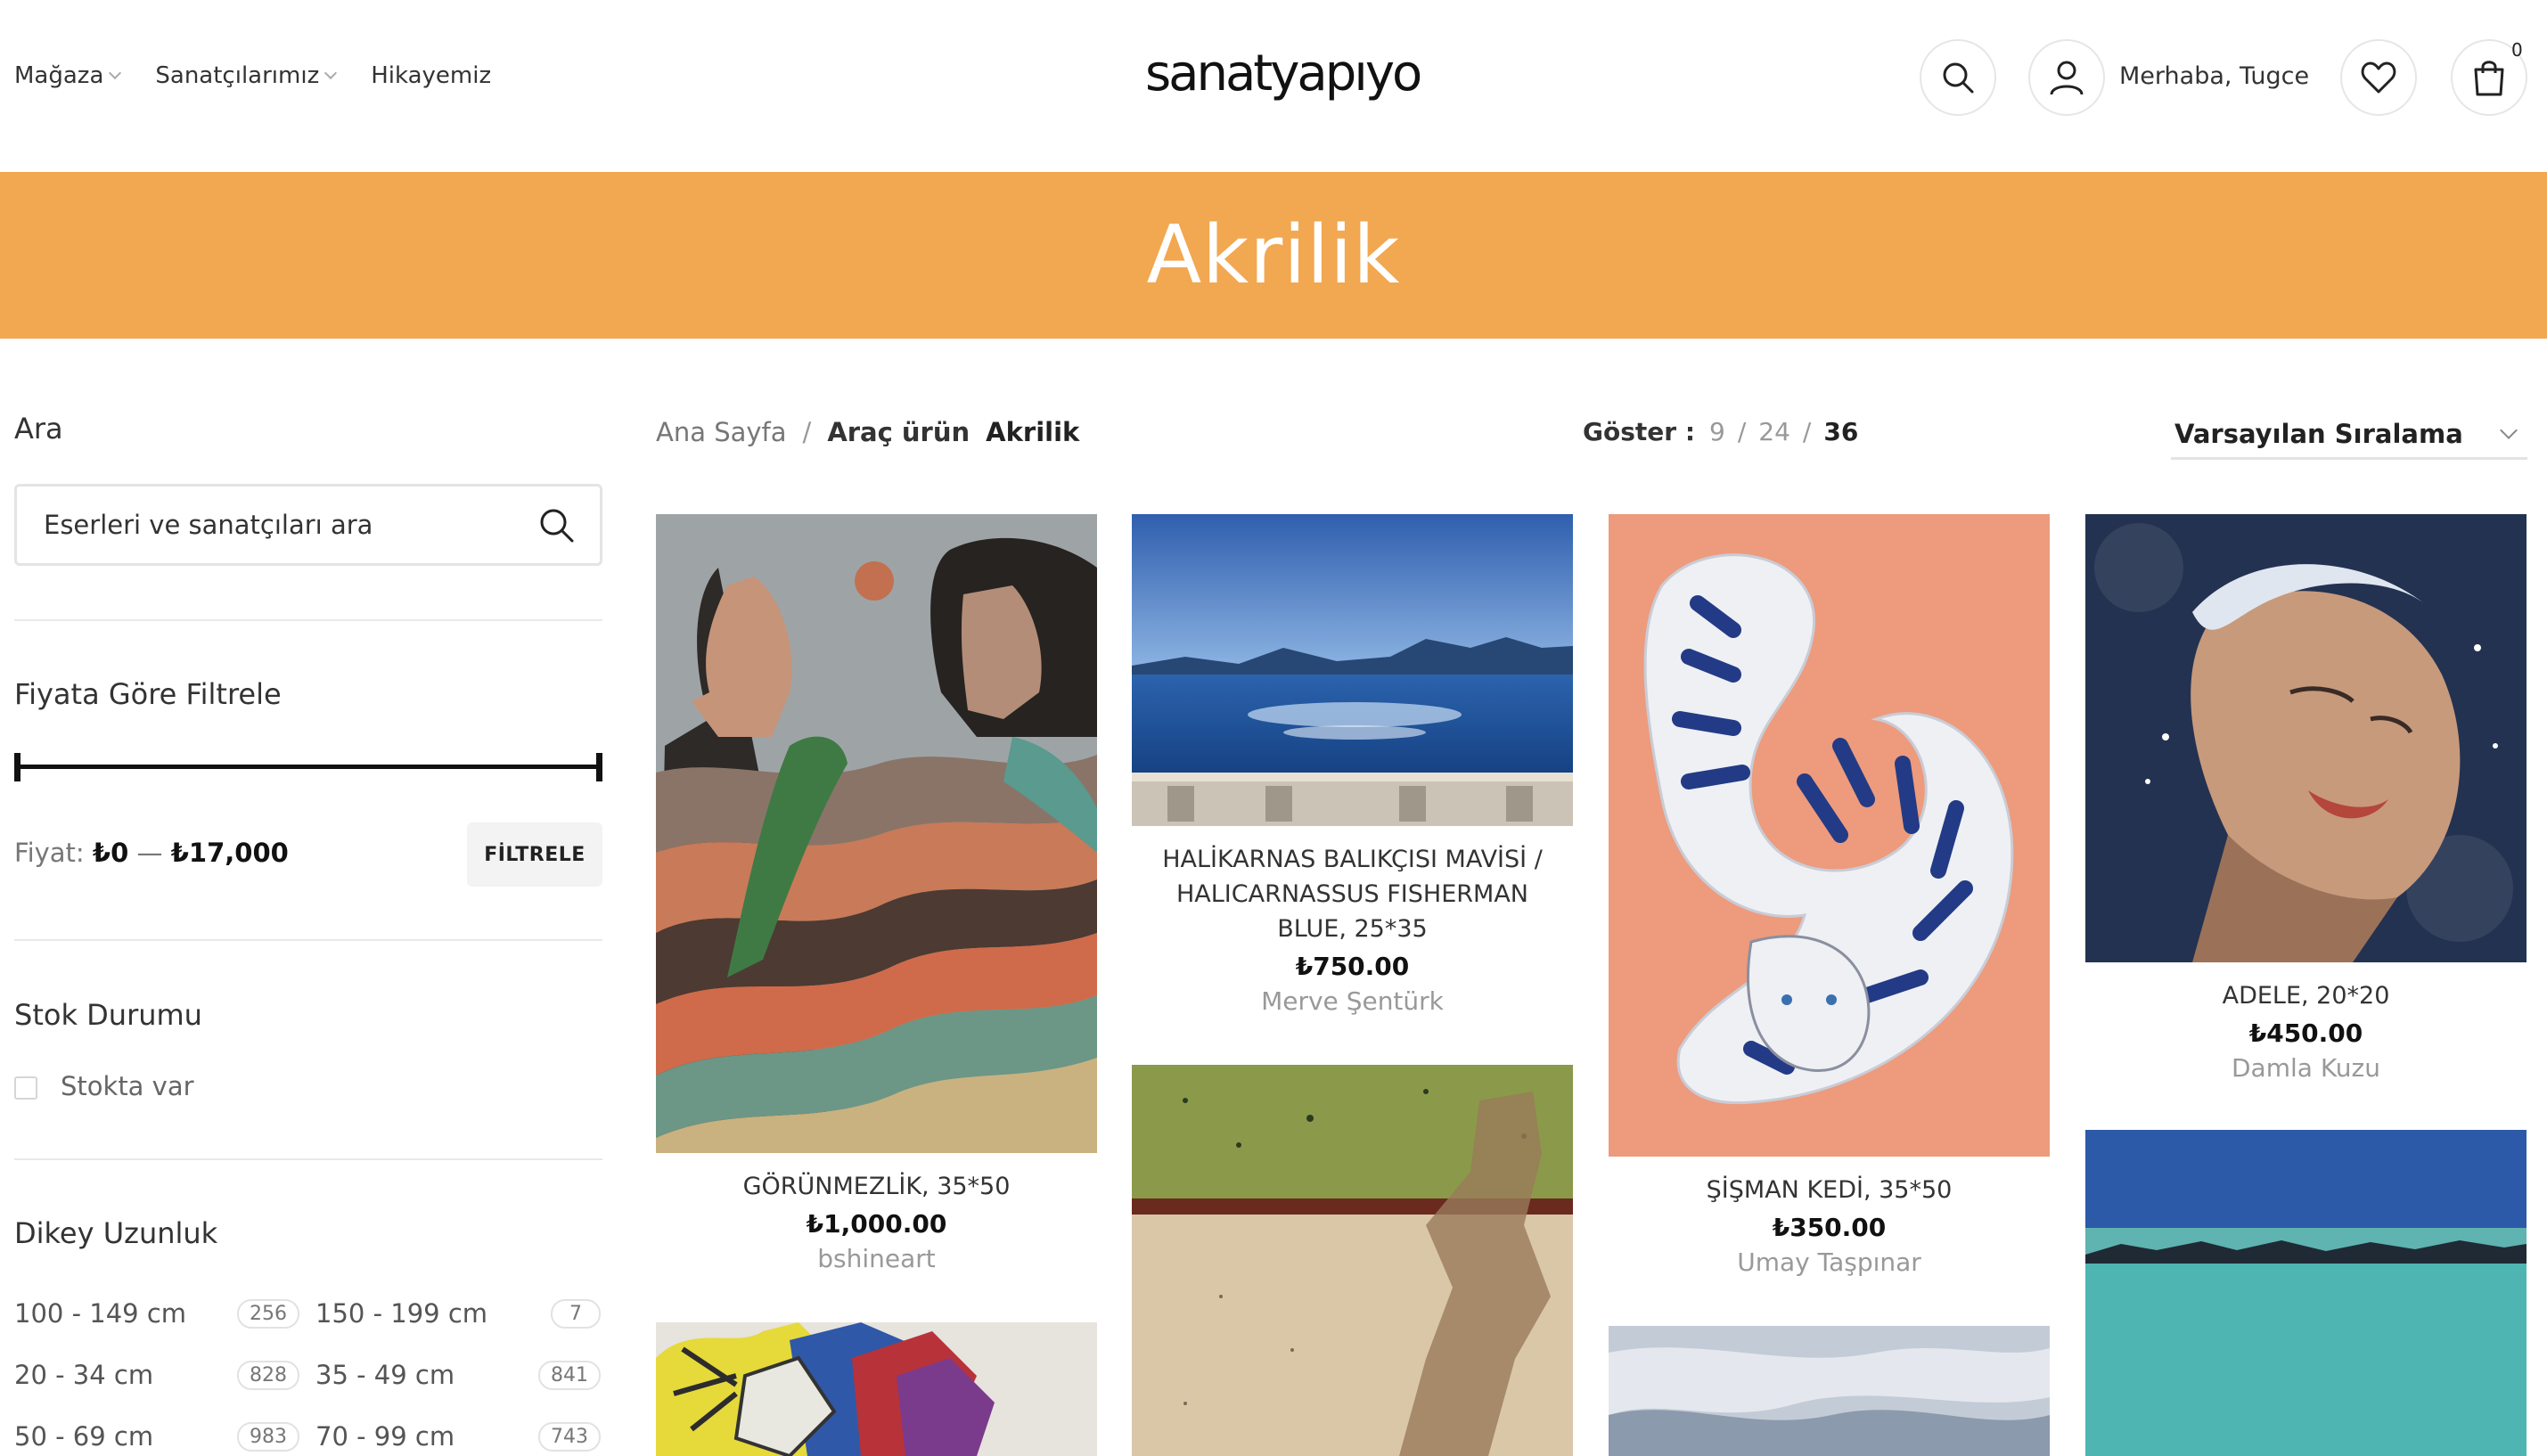  Describe the element at coordinates (877, 1224) in the screenshot. I see `product-price: ₺1,000.00` at that location.